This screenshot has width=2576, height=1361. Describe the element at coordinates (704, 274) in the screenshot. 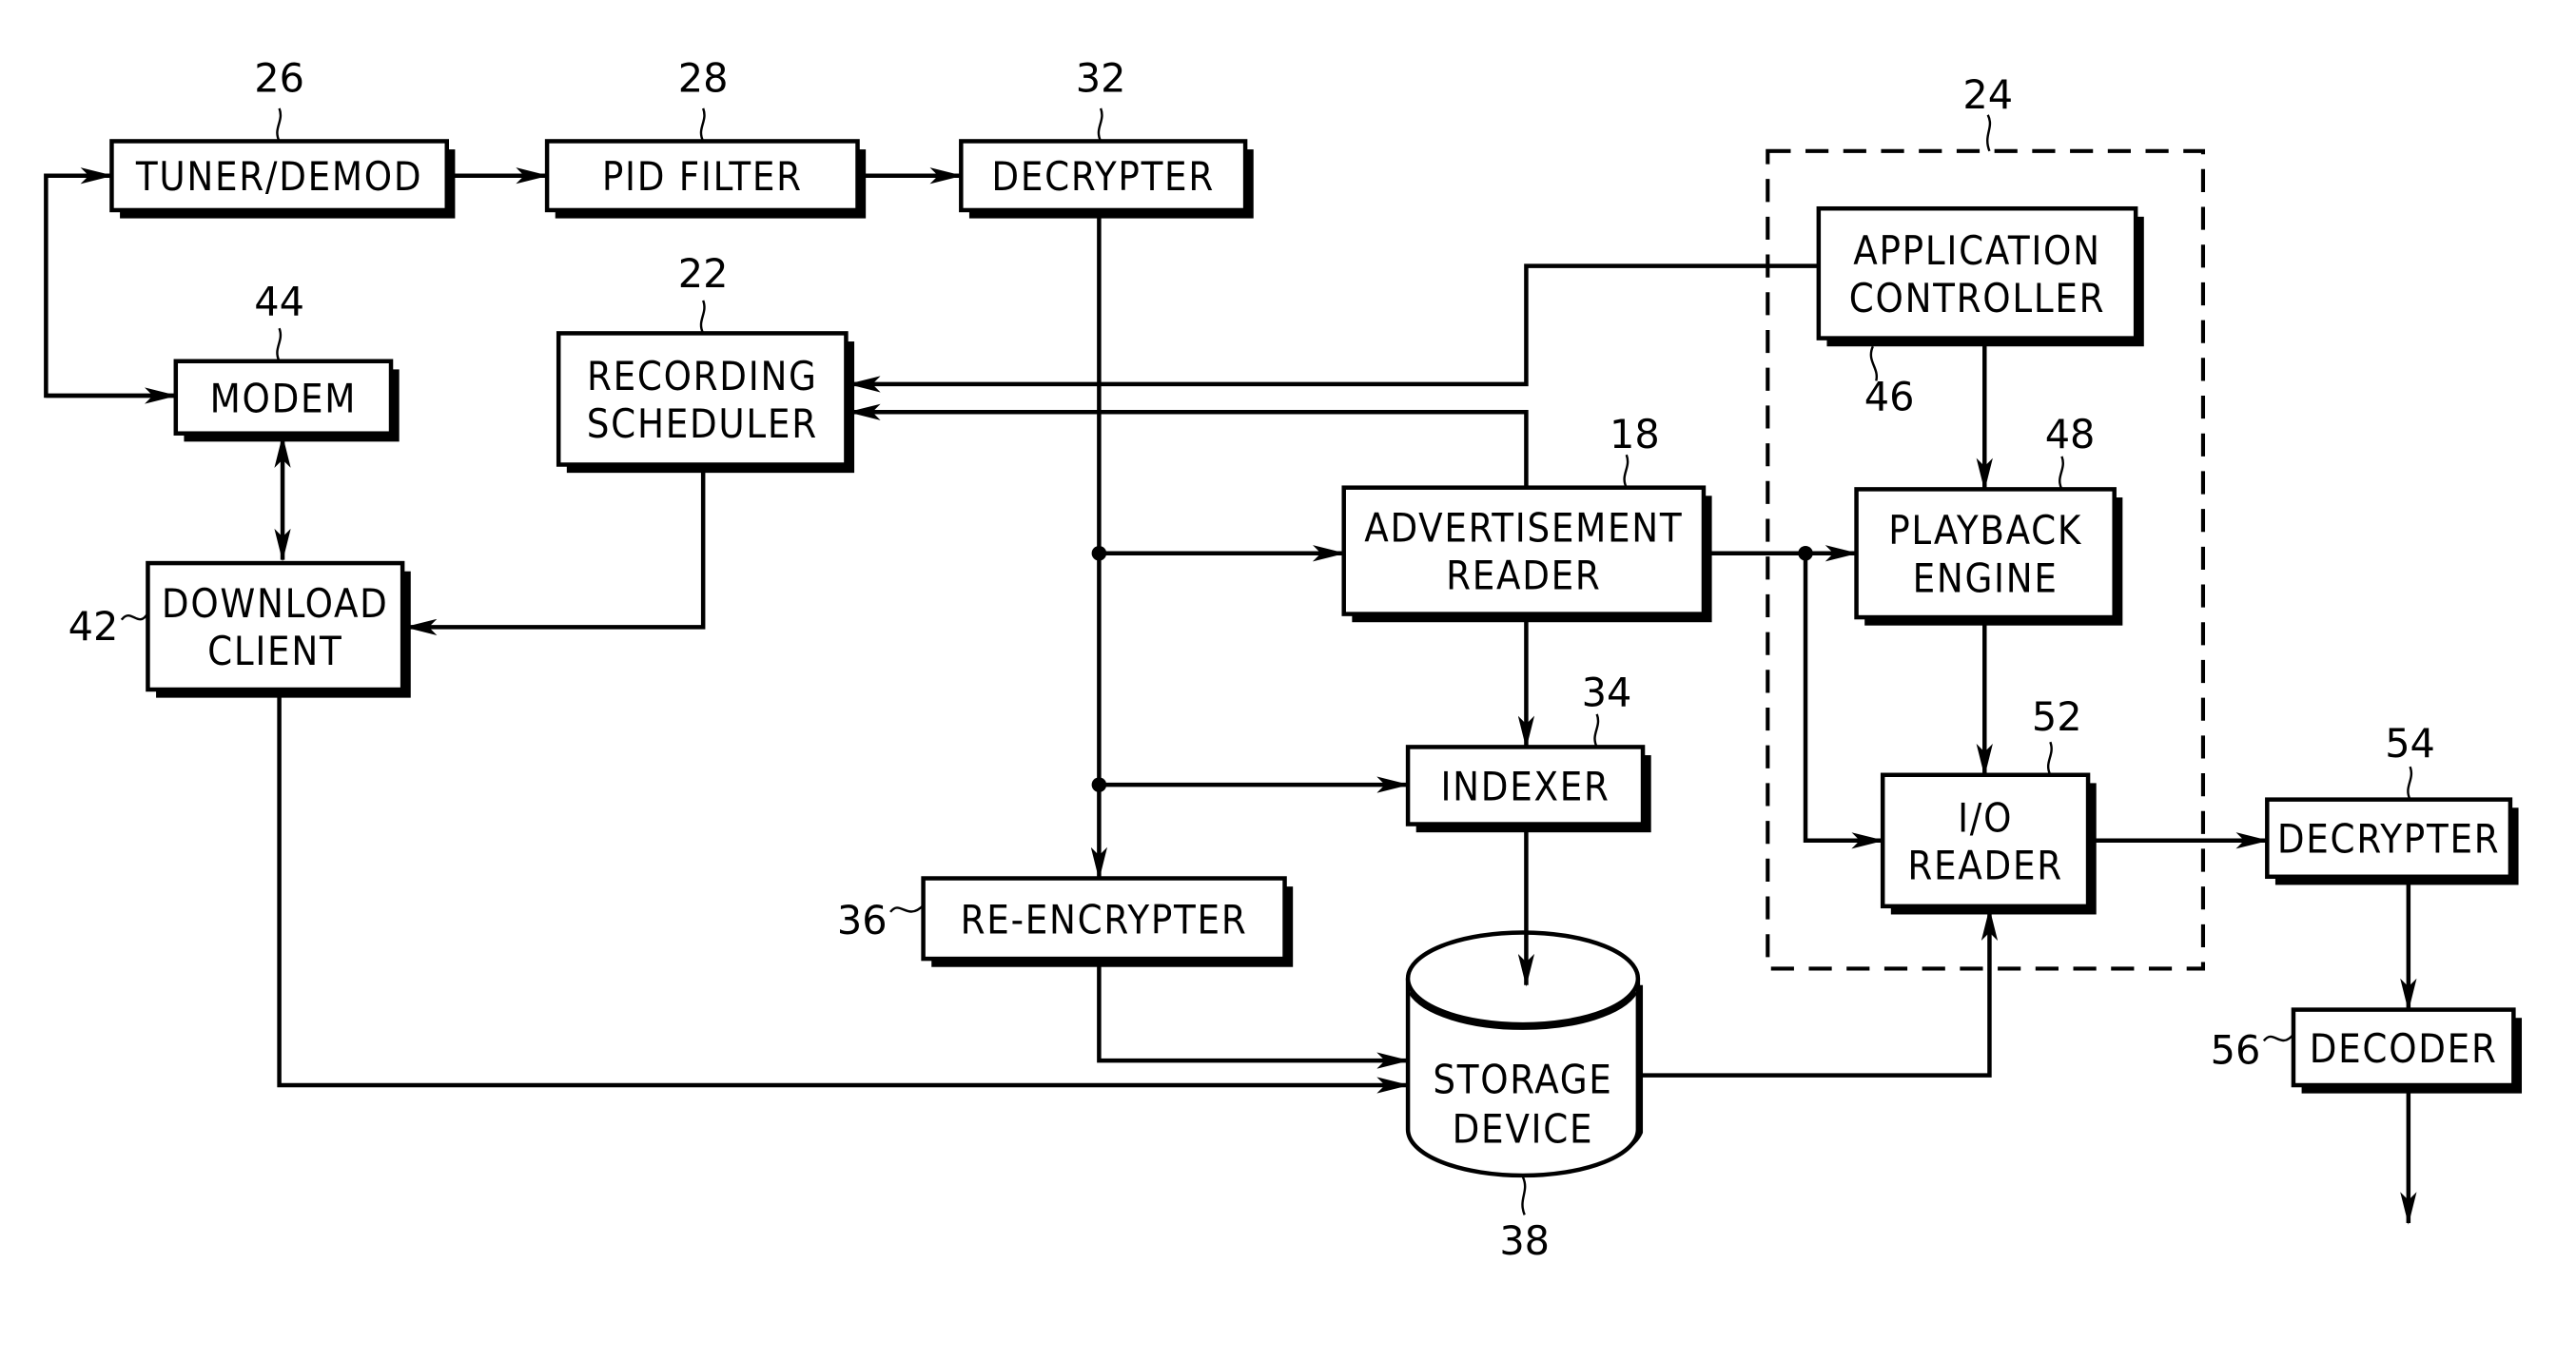

I see `ref-number-22: 22` at that location.